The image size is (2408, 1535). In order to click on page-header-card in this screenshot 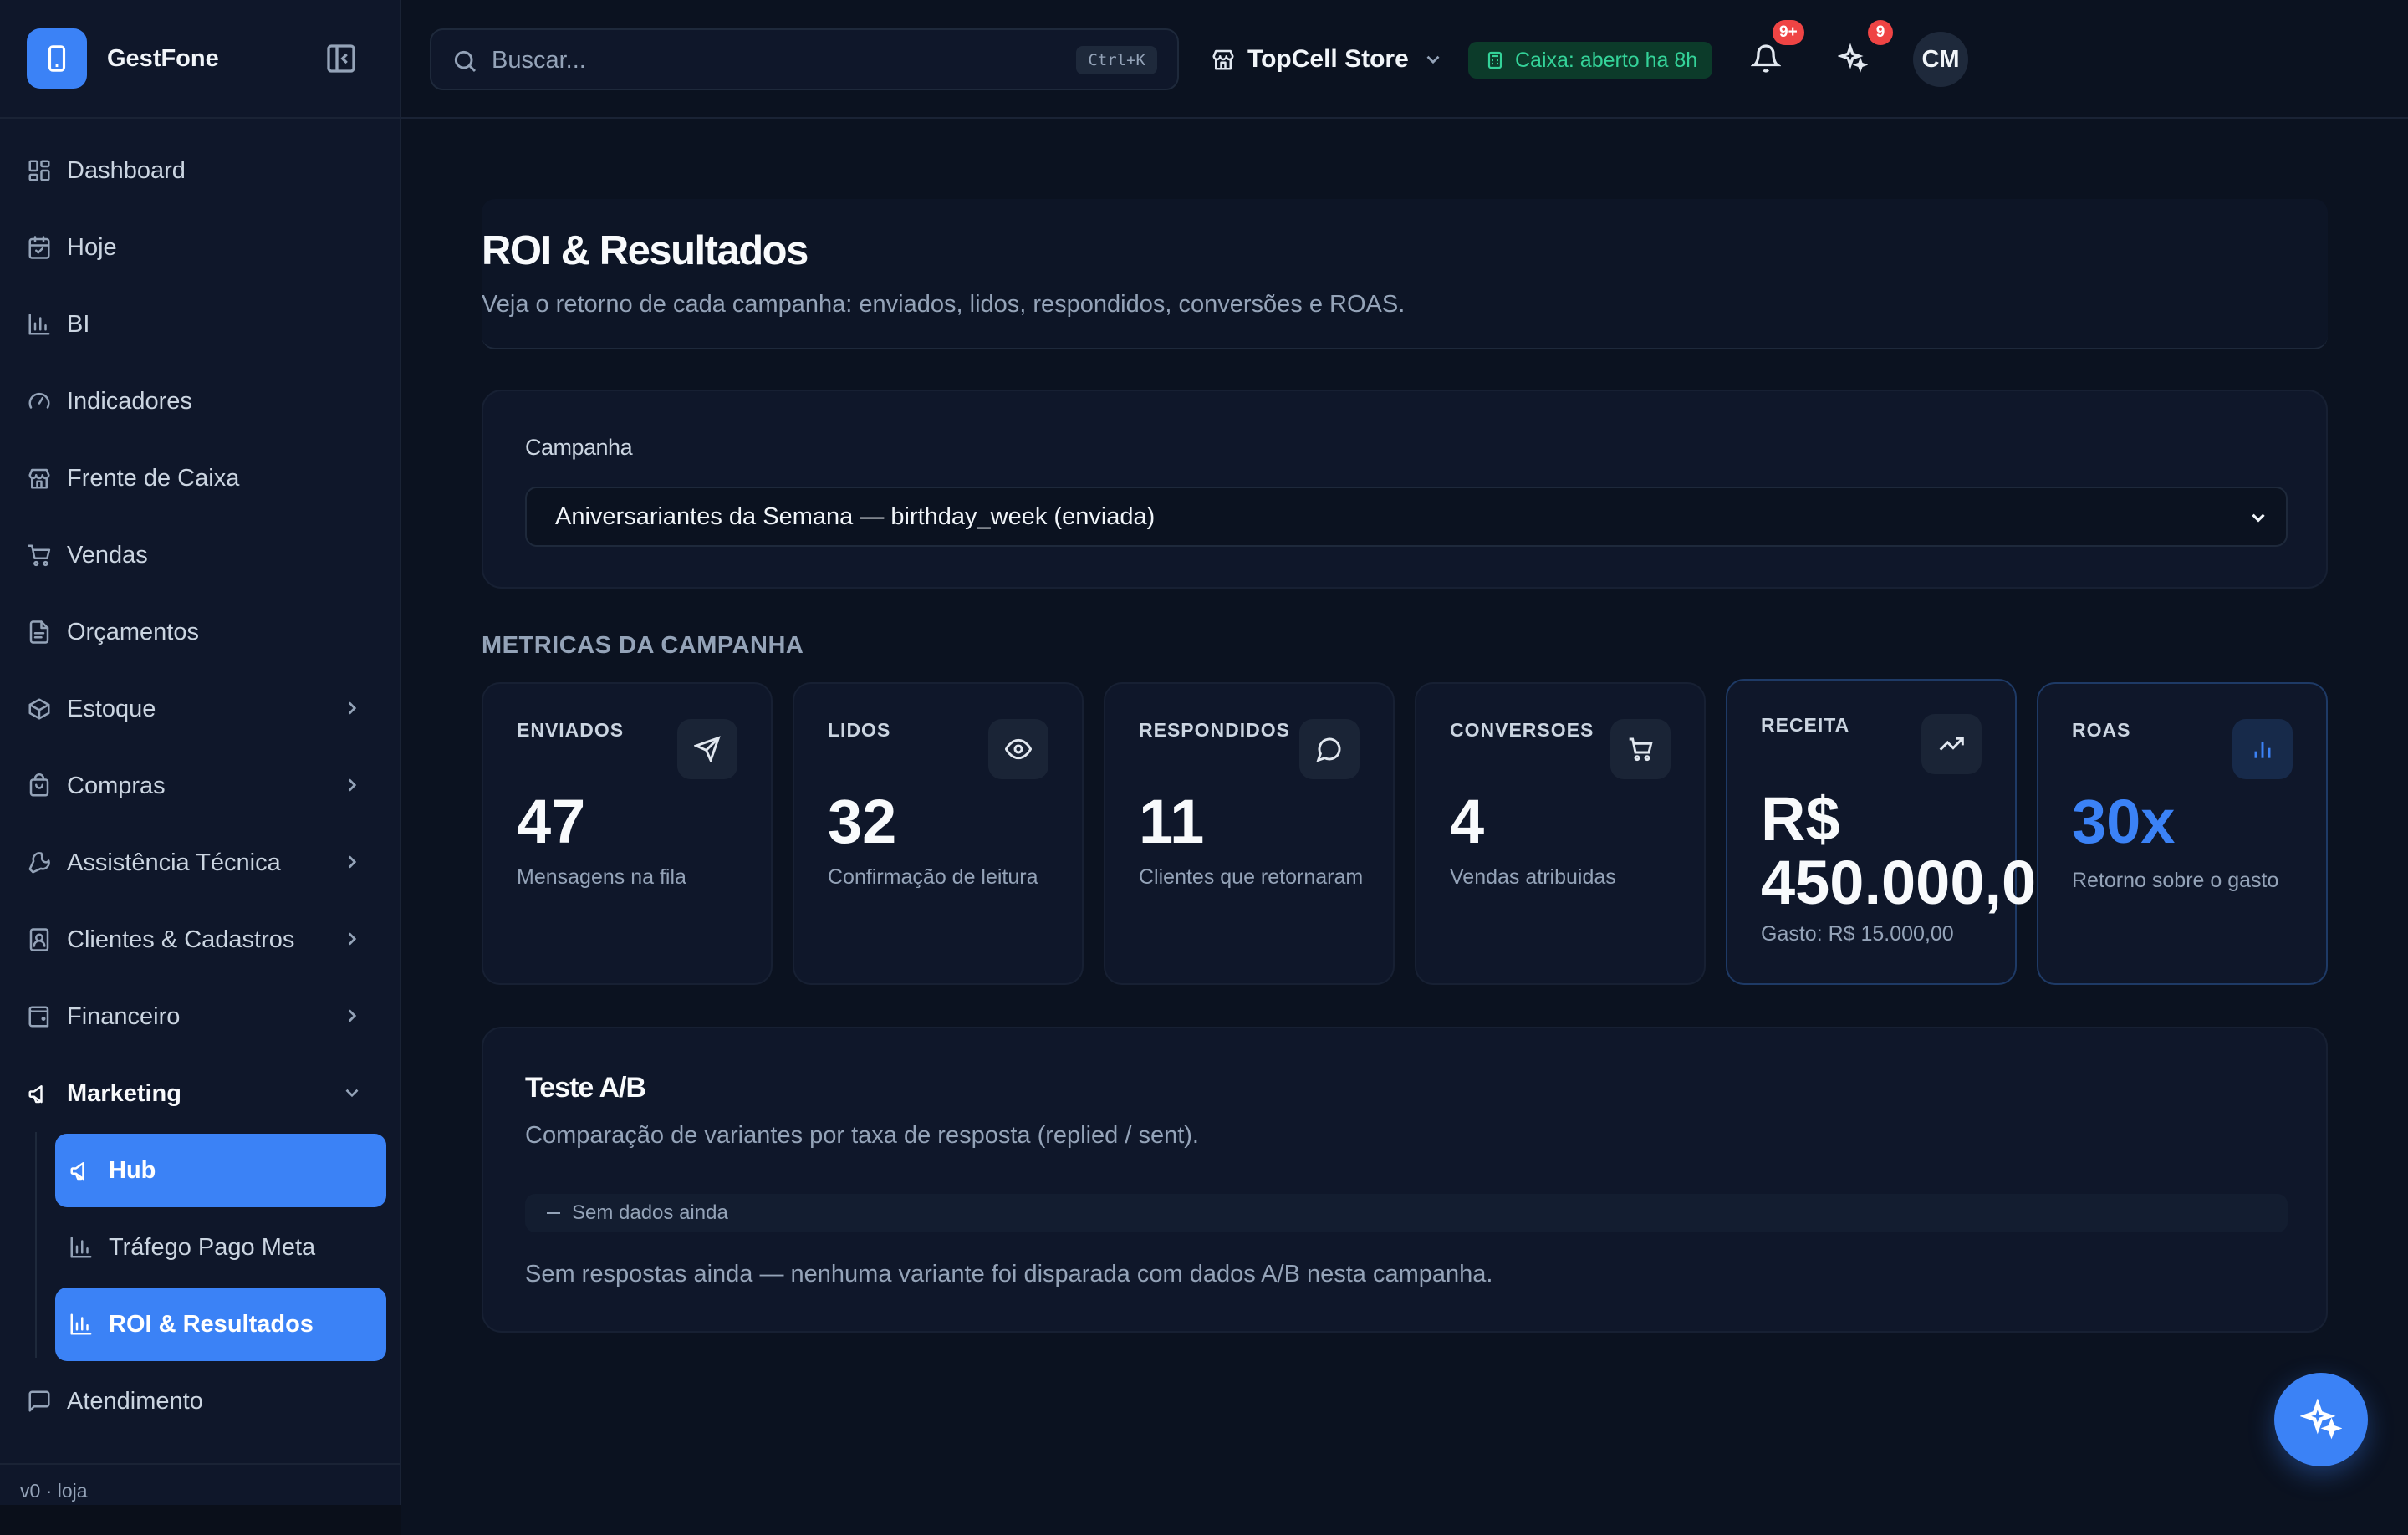, I will do `click(1405, 274)`.